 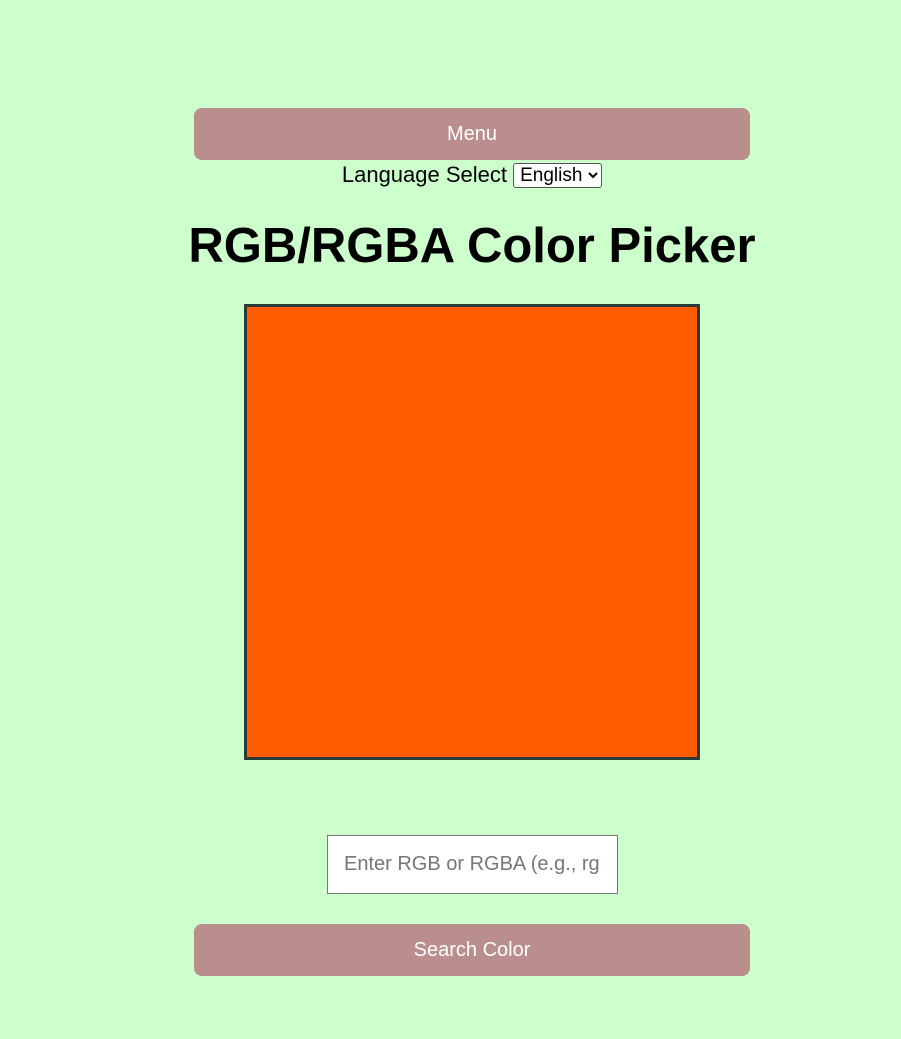 What do you see at coordinates (472, 134) in the screenshot?
I see `menu-button: Menu` at bounding box center [472, 134].